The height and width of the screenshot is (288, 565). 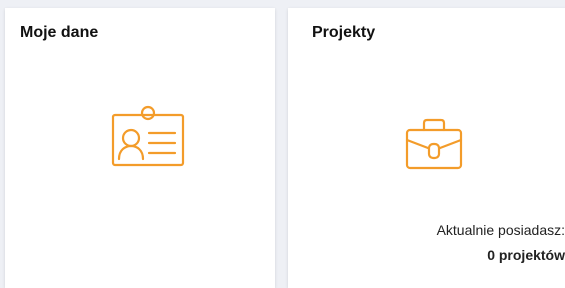 I want to click on projects-count-label: Aktualnie posiadasz:, so click(x=500, y=230).